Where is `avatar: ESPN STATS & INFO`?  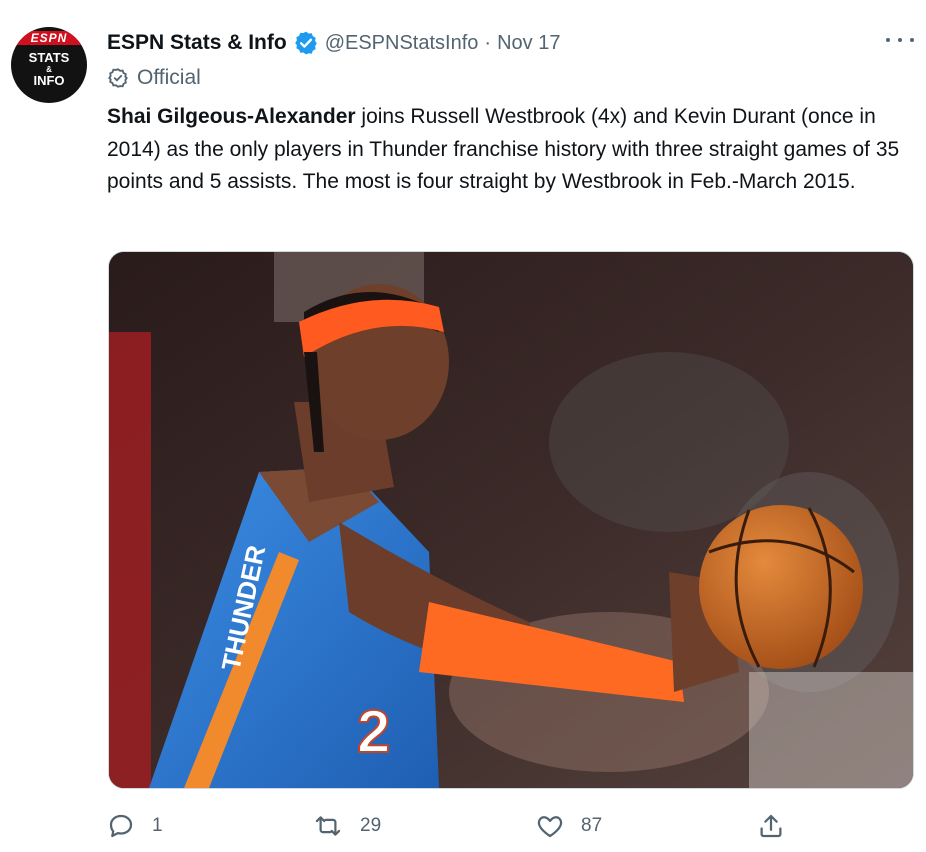
avatar: ESPN STATS & INFO is located at coordinates (49, 65).